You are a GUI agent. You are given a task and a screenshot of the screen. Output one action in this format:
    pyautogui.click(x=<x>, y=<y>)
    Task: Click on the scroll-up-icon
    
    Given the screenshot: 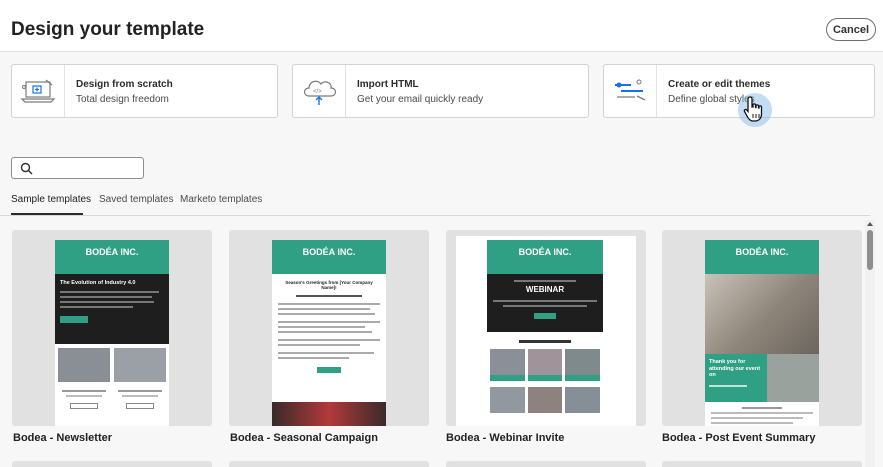 What is the action you would take?
    pyautogui.click(x=870, y=224)
    